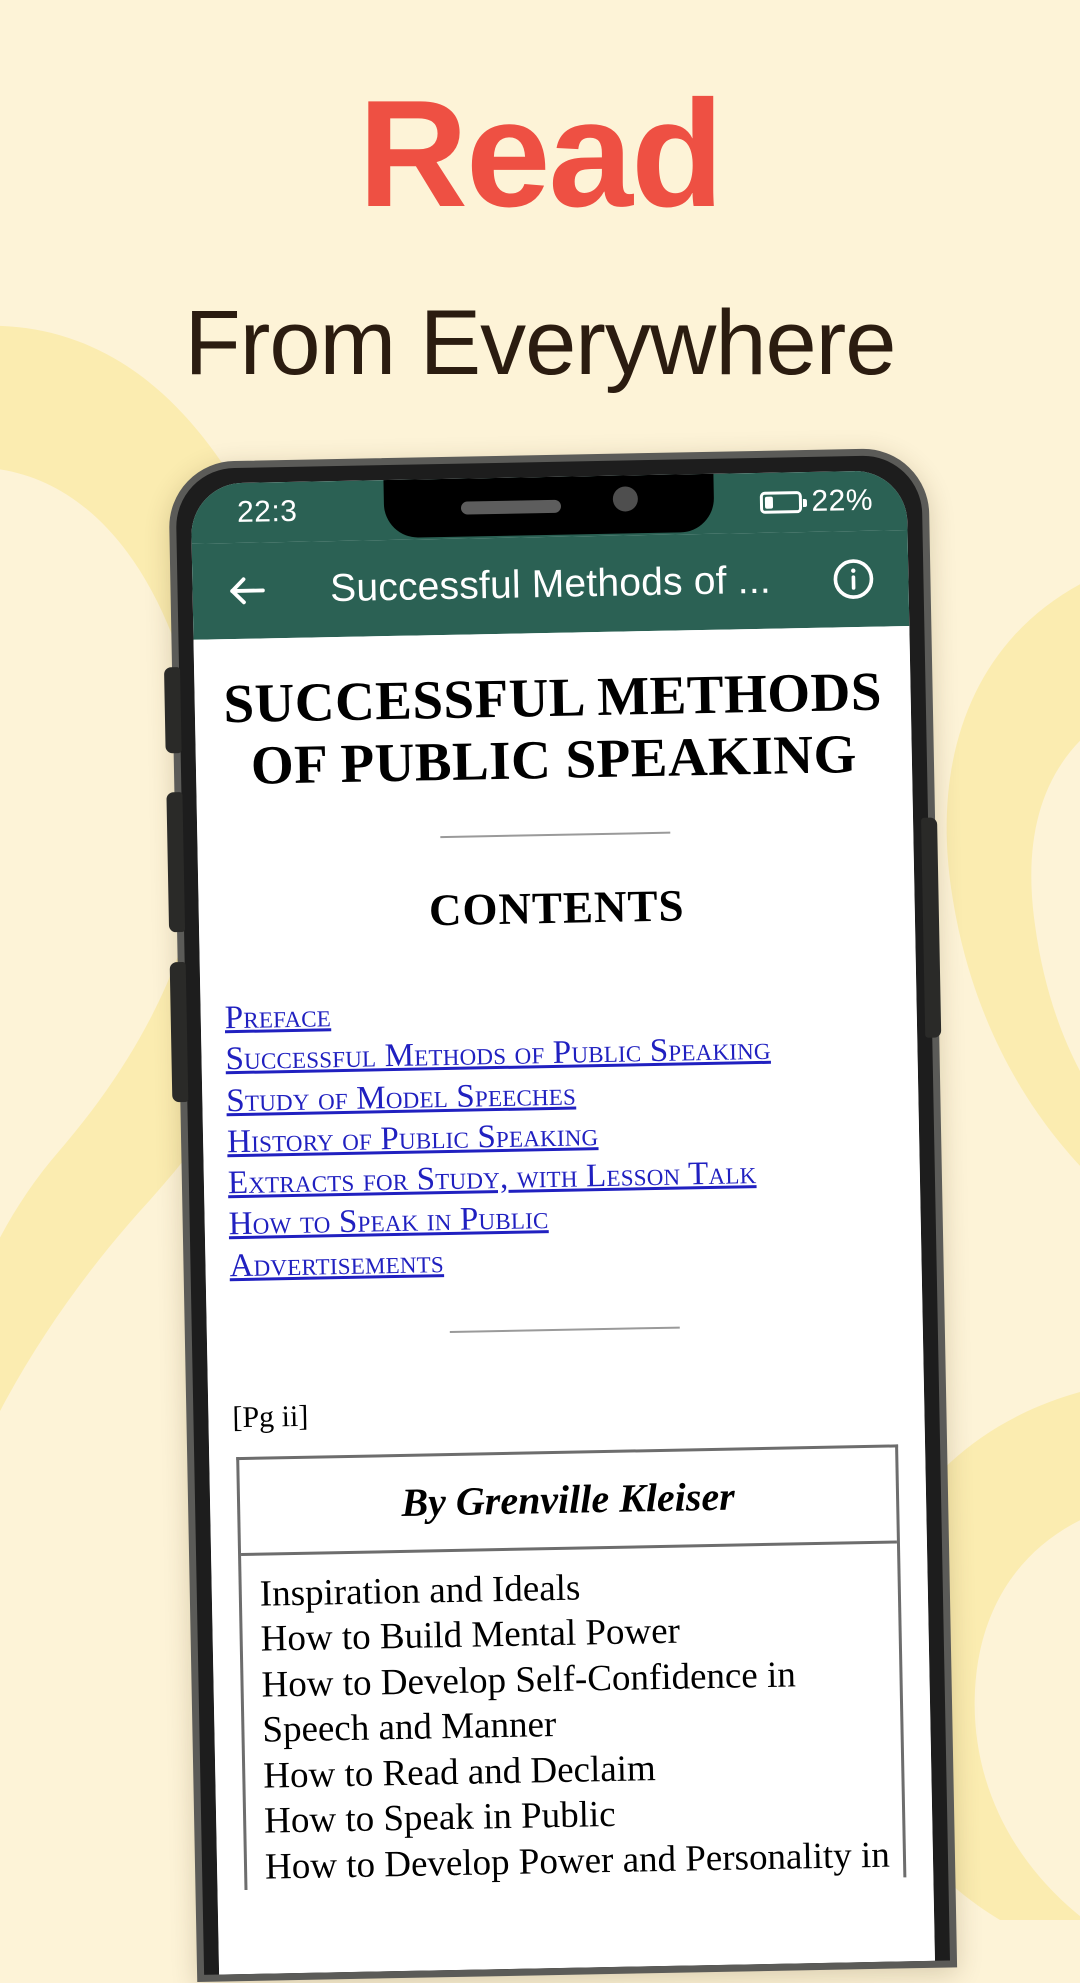  Describe the element at coordinates (555, 835) in the screenshot. I see `divider-rule-top` at that location.